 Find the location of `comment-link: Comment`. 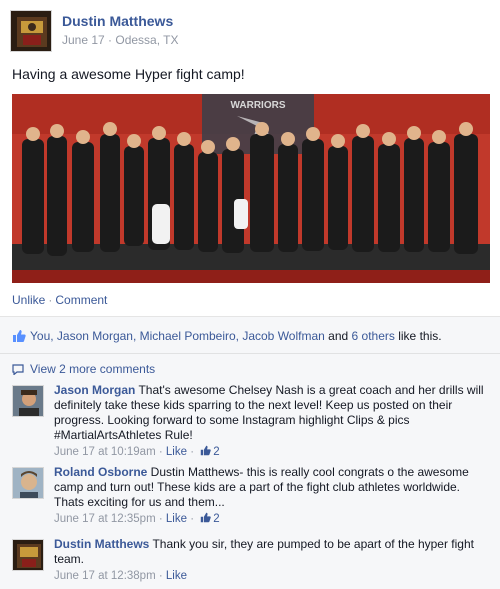

comment-link: Comment is located at coordinates (81, 300).